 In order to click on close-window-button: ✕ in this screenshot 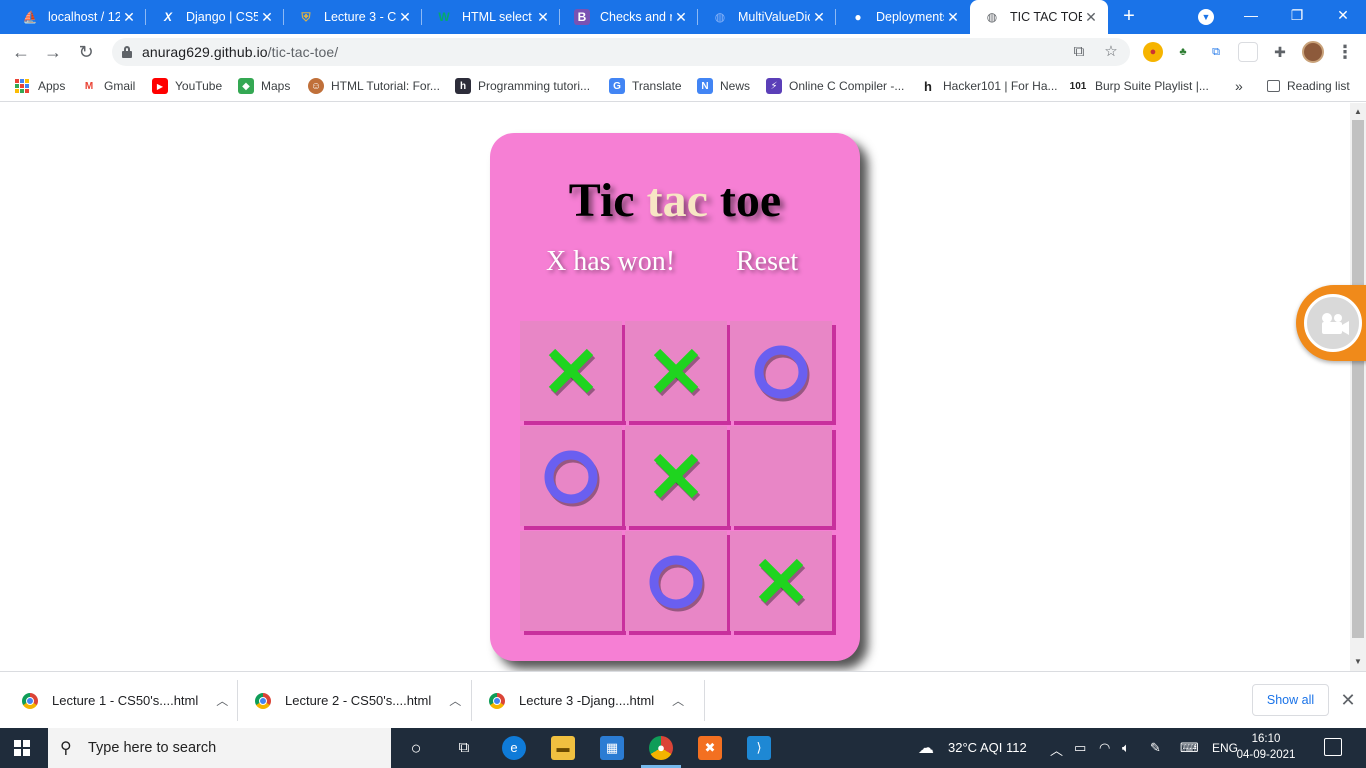, I will do `click(1343, 15)`.